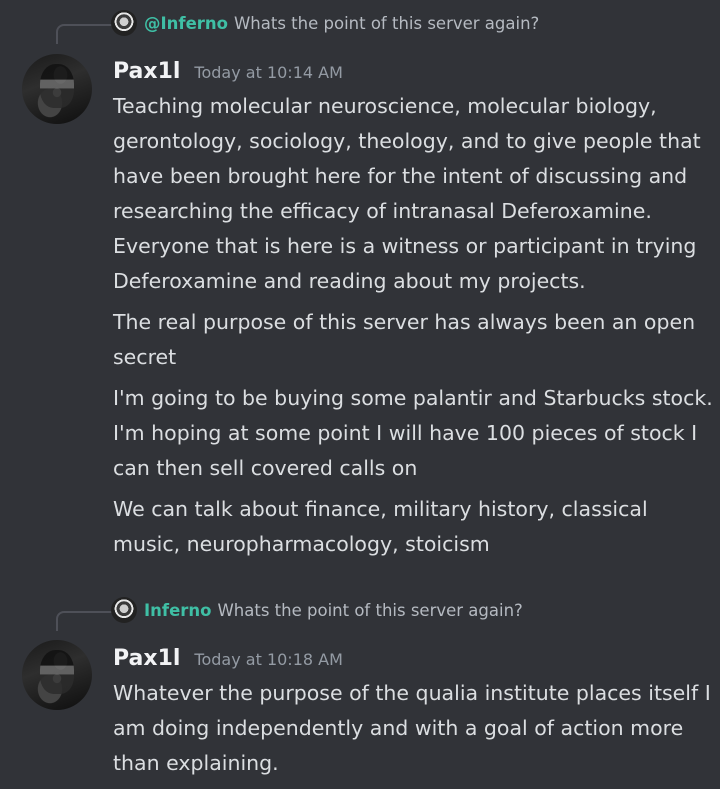  I want to click on reply-username: Inferno, so click(177, 610).